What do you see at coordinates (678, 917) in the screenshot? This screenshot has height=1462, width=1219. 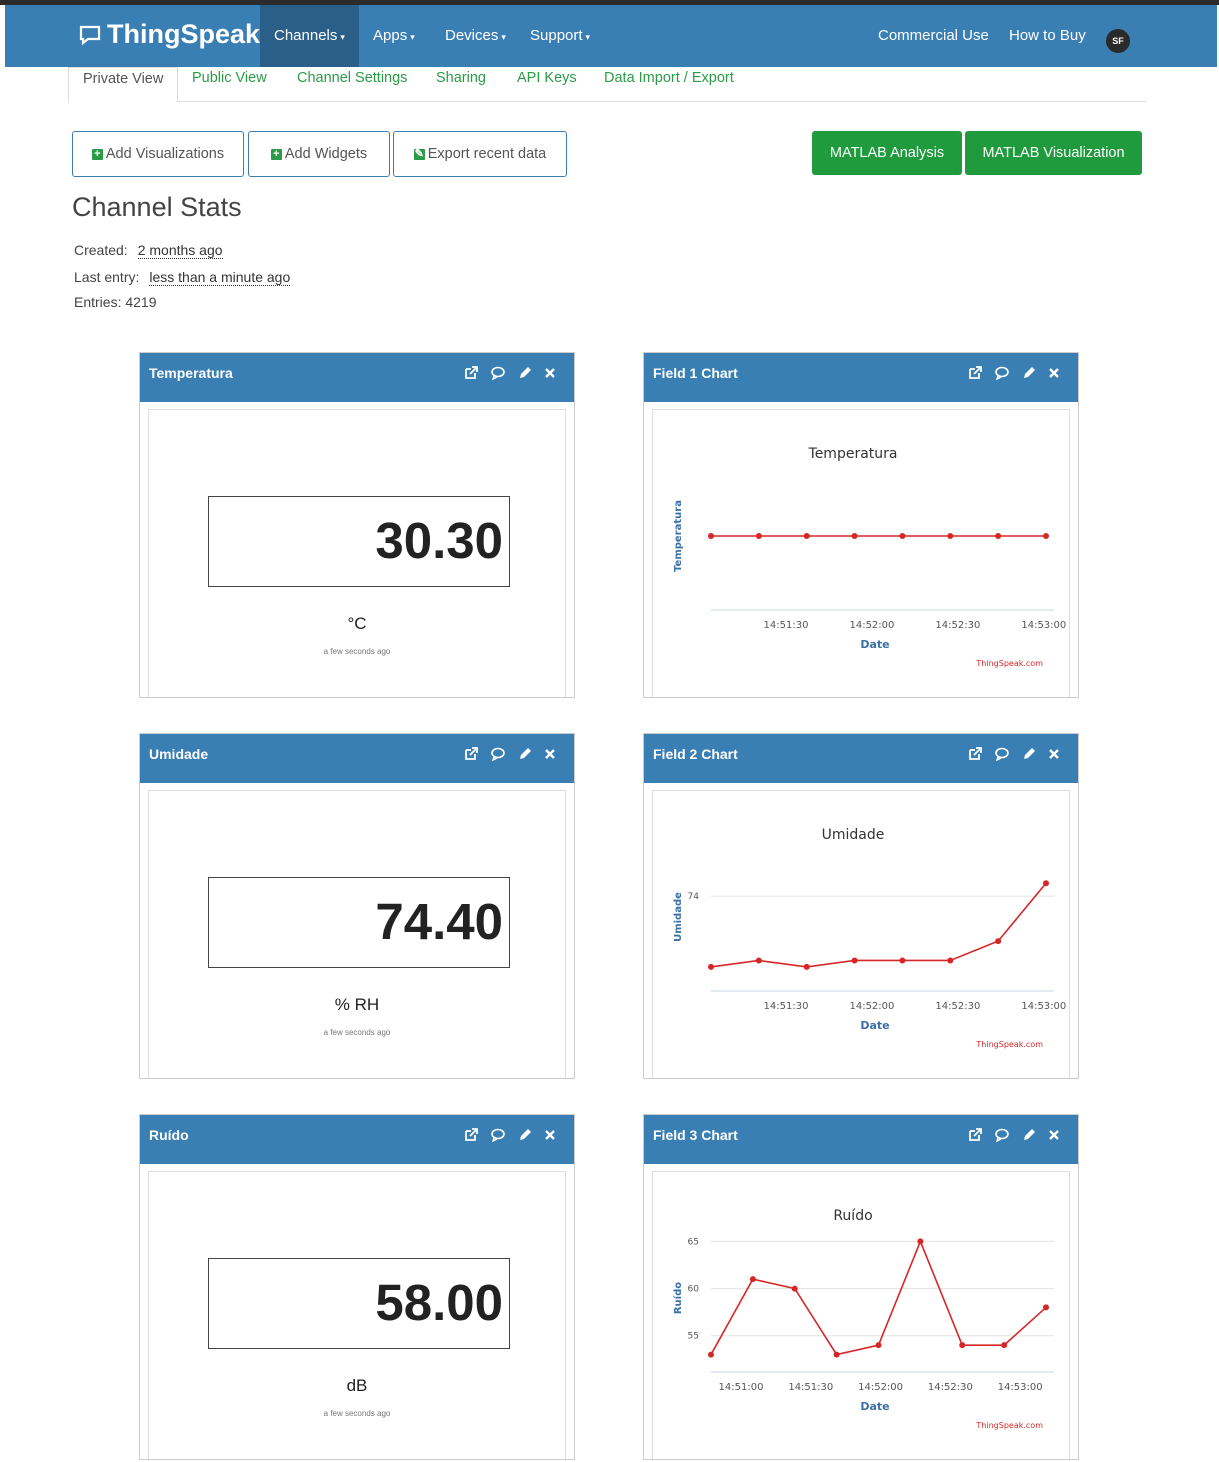 I see `y-axis-label: Umidade` at bounding box center [678, 917].